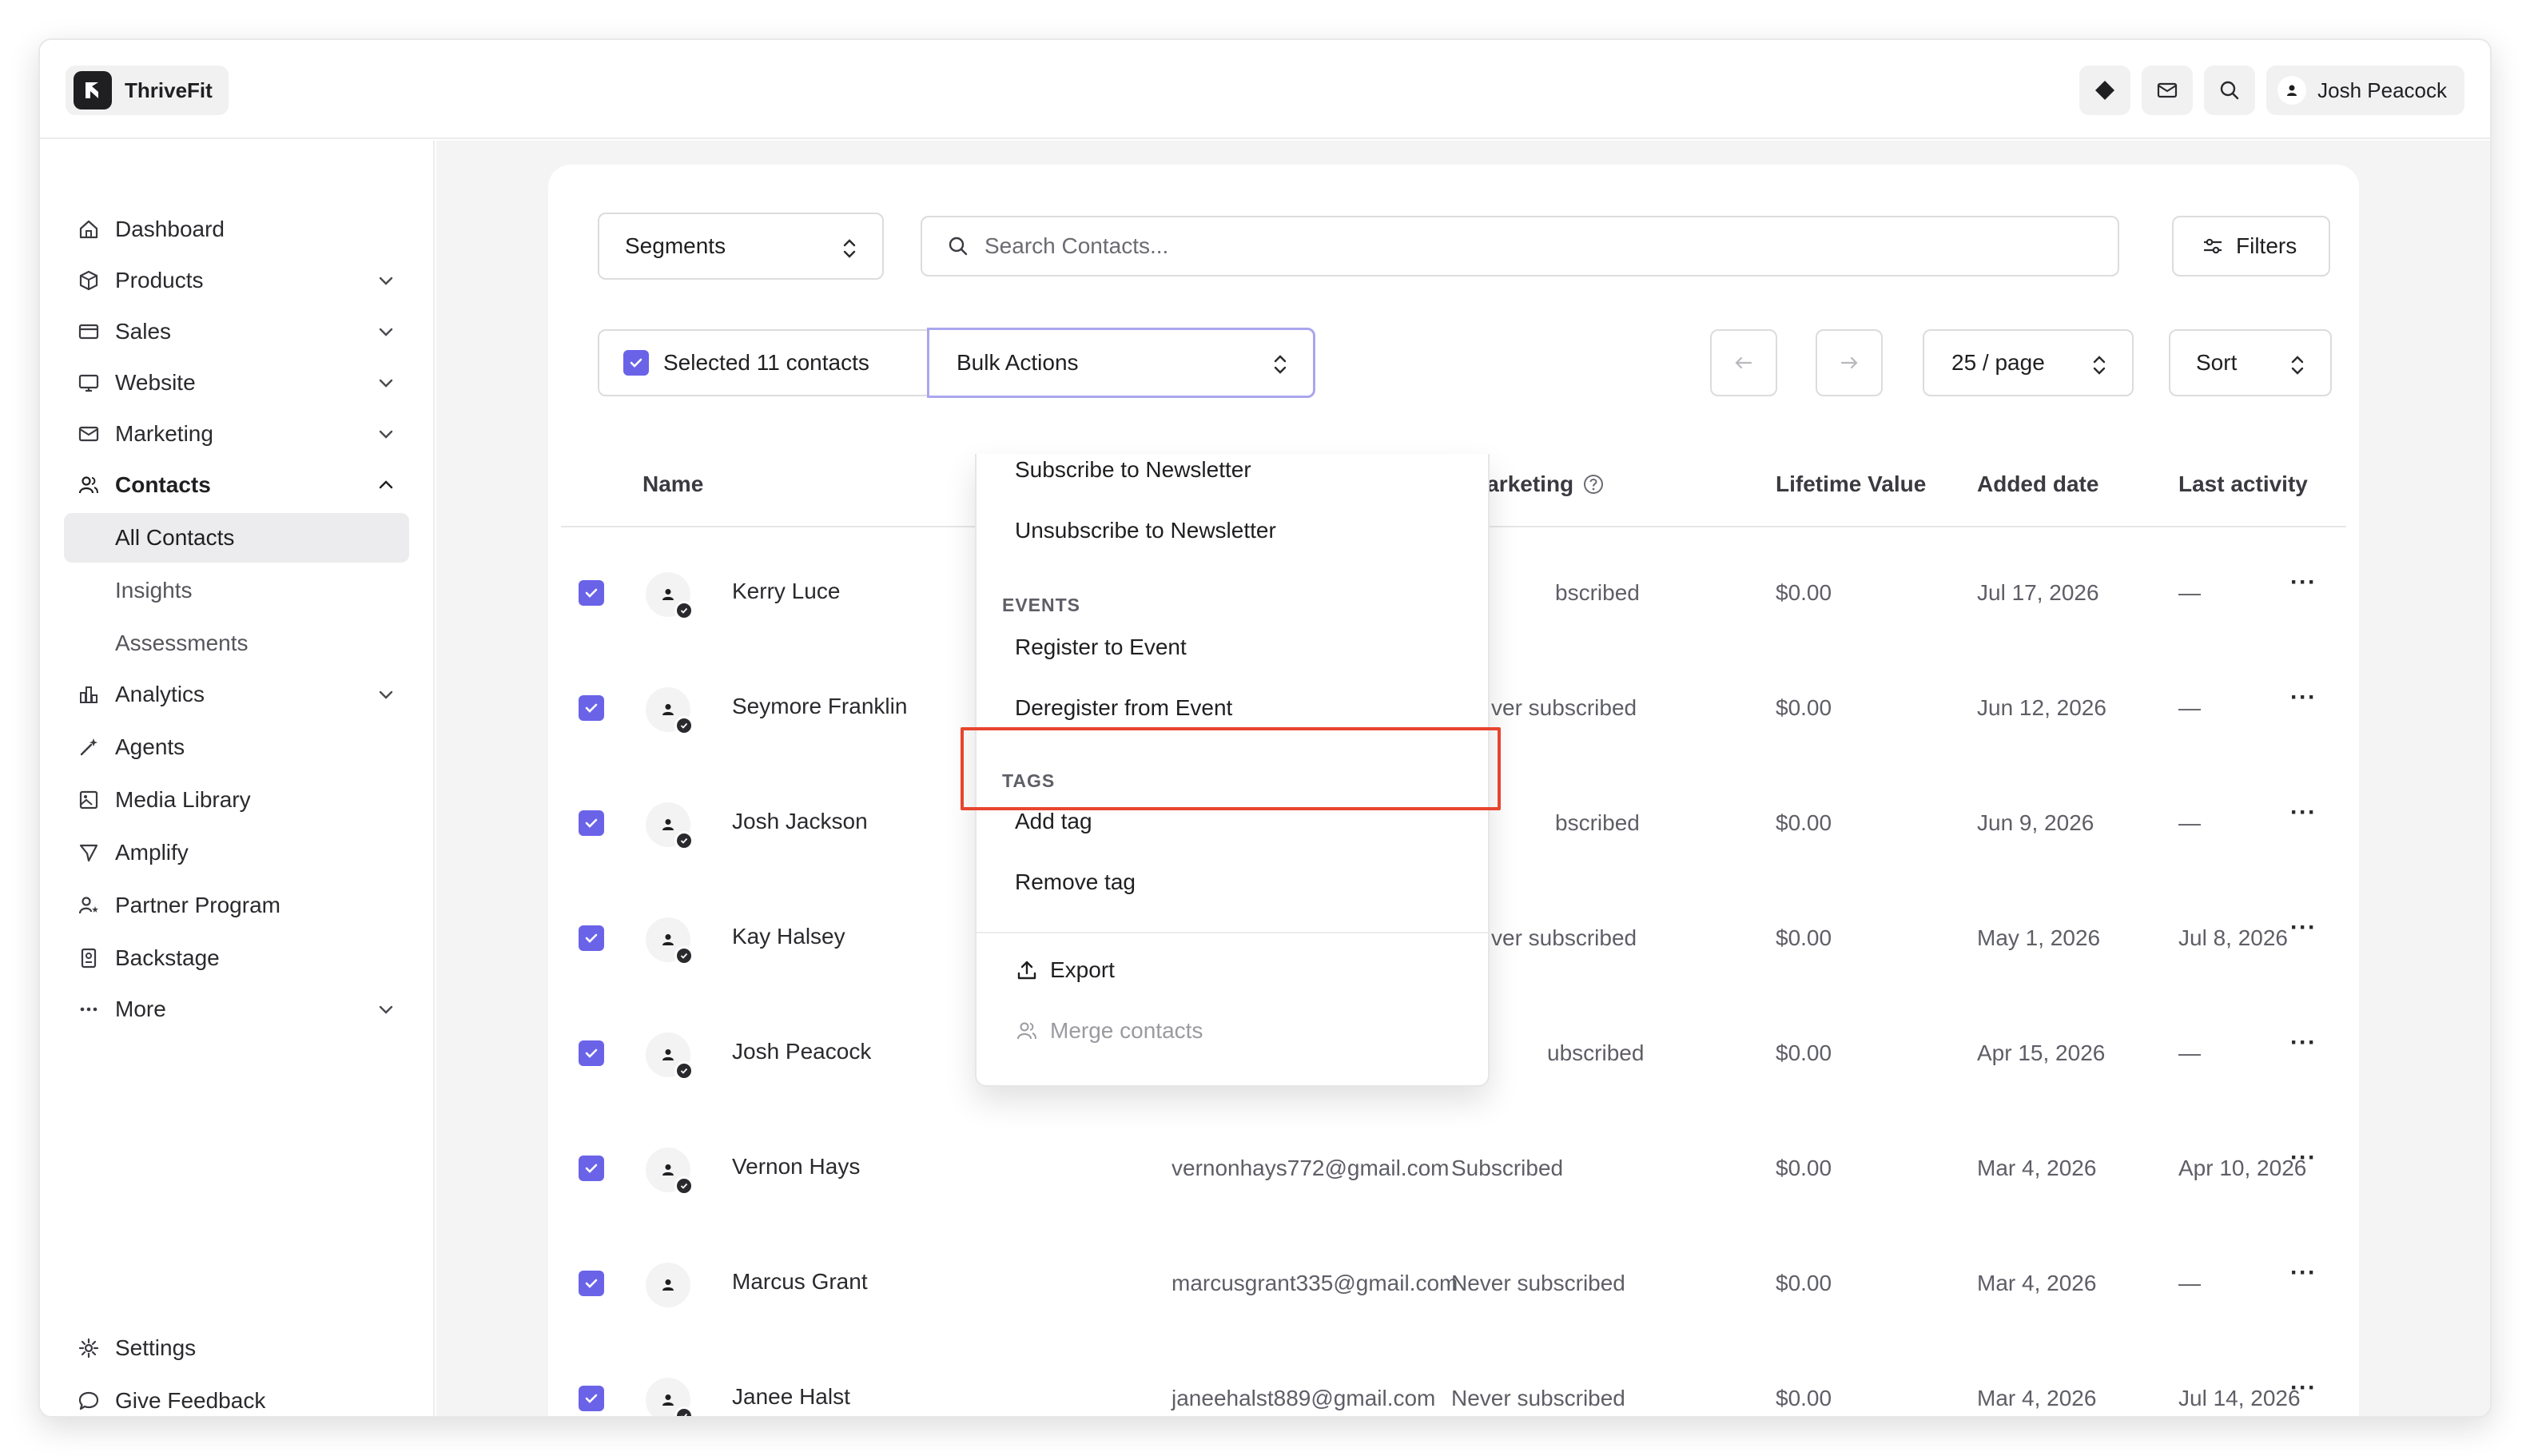 The height and width of the screenshot is (1456, 2530). I want to click on sidebar-item-contacts: Contacts, so click(237, 485).